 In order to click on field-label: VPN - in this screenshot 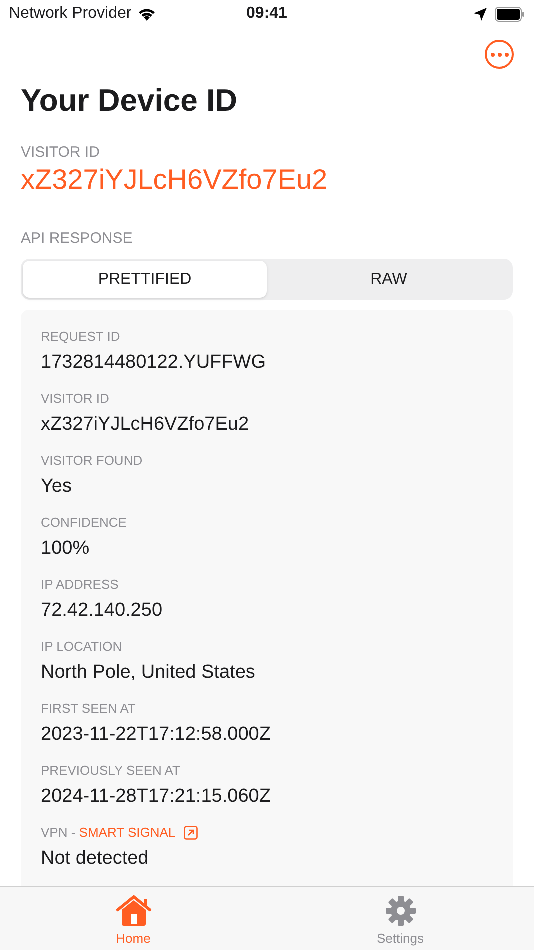, I will do `click(59, 833)`.